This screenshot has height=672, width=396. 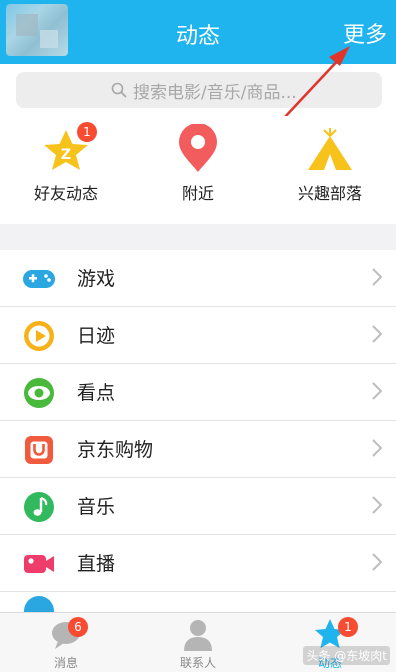 I want to click on shortcut-label: 兴趣部落, so click(x=329, y=193).